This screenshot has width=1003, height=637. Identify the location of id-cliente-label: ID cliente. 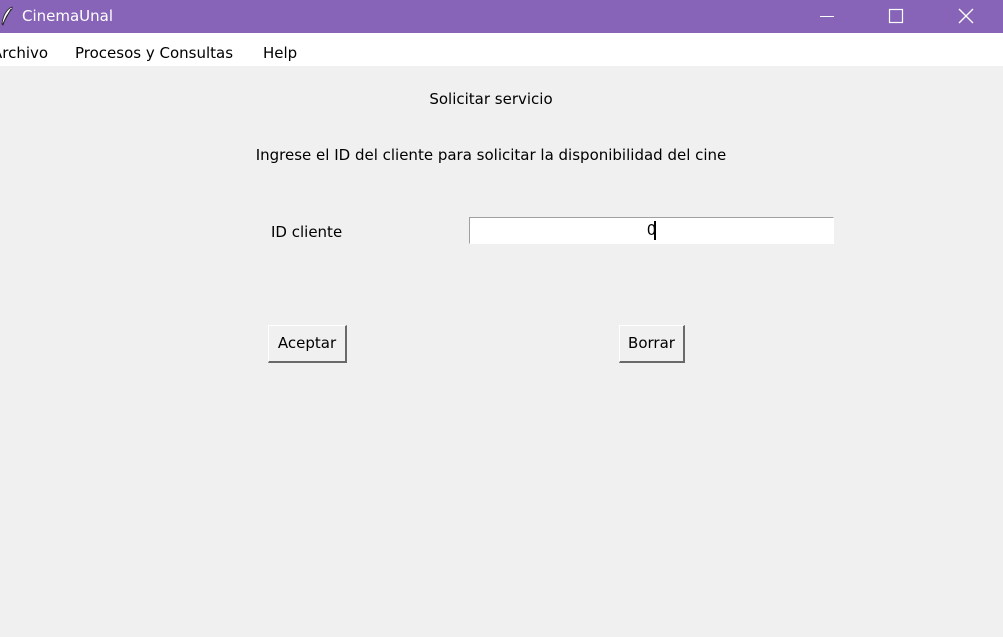
(307, 232).